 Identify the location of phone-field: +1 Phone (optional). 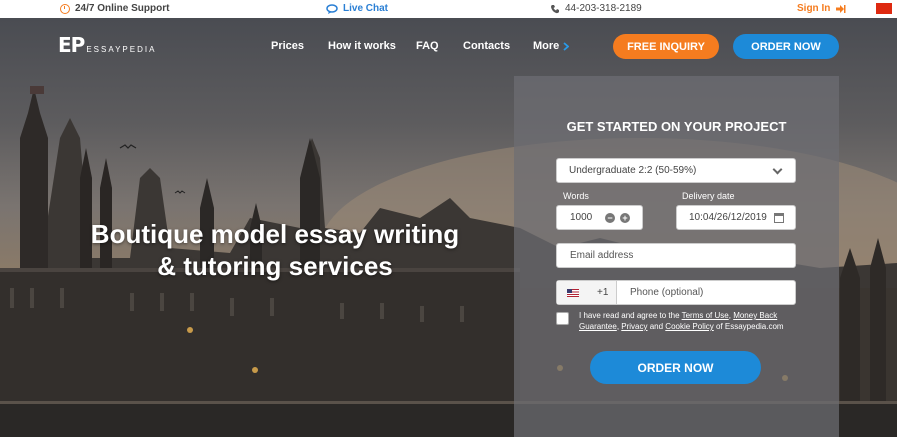
(676, 292).